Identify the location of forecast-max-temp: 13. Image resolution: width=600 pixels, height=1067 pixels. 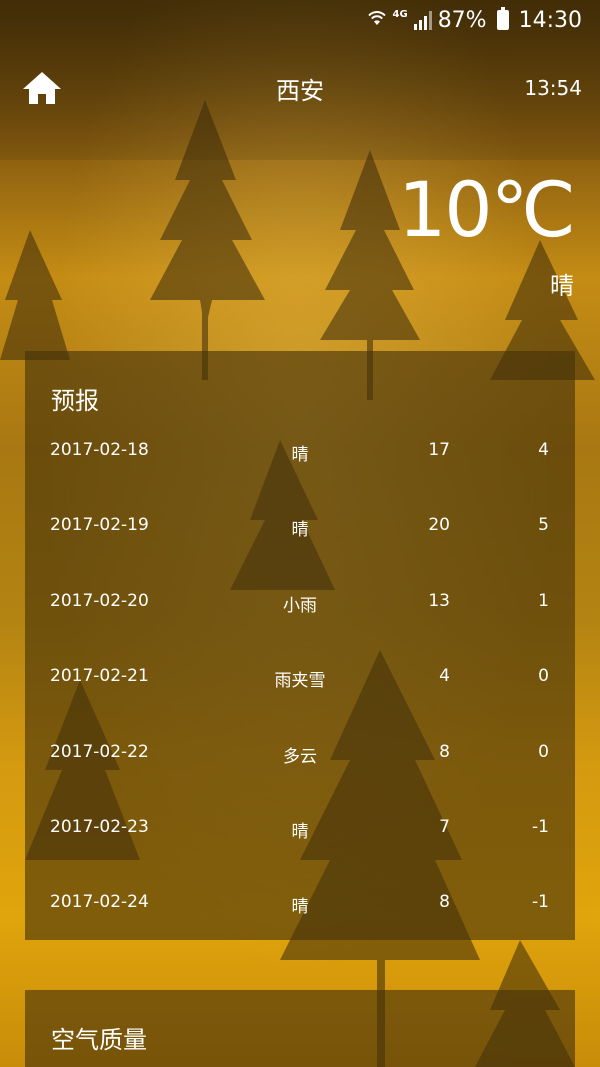
(439, 600).